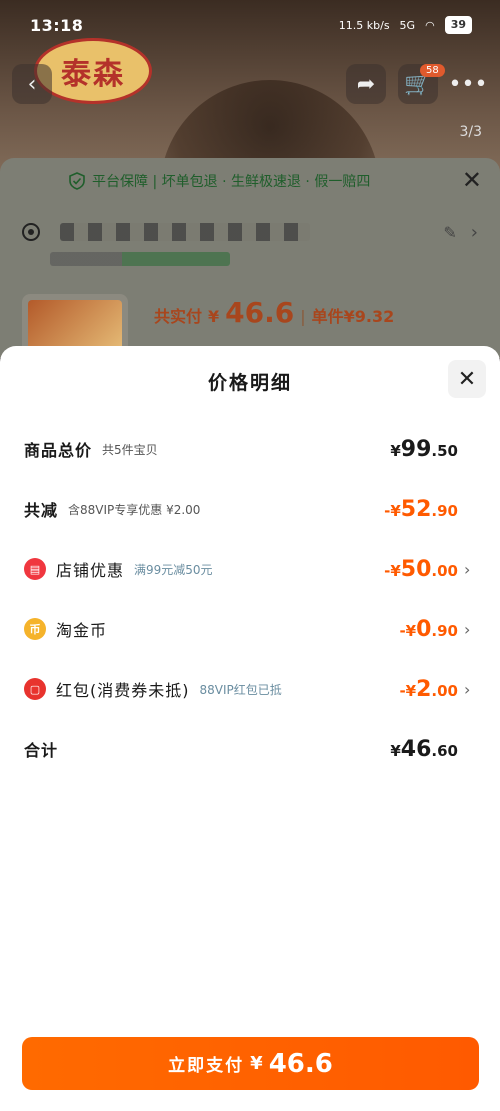  What do you see at coordinates (250, 449) in the screenshot?
I see `row-goods-total: 商品总价 共5件宝贝 ¥99.50 ›` at bounding box center [250, 449].